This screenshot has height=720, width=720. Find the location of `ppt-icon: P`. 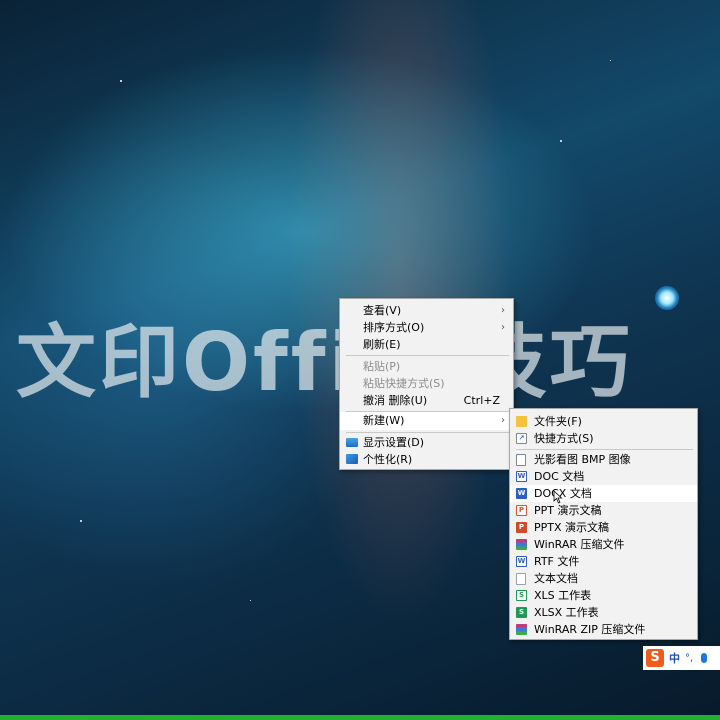

ppt-icon: P is located at coordinates (521, 510).